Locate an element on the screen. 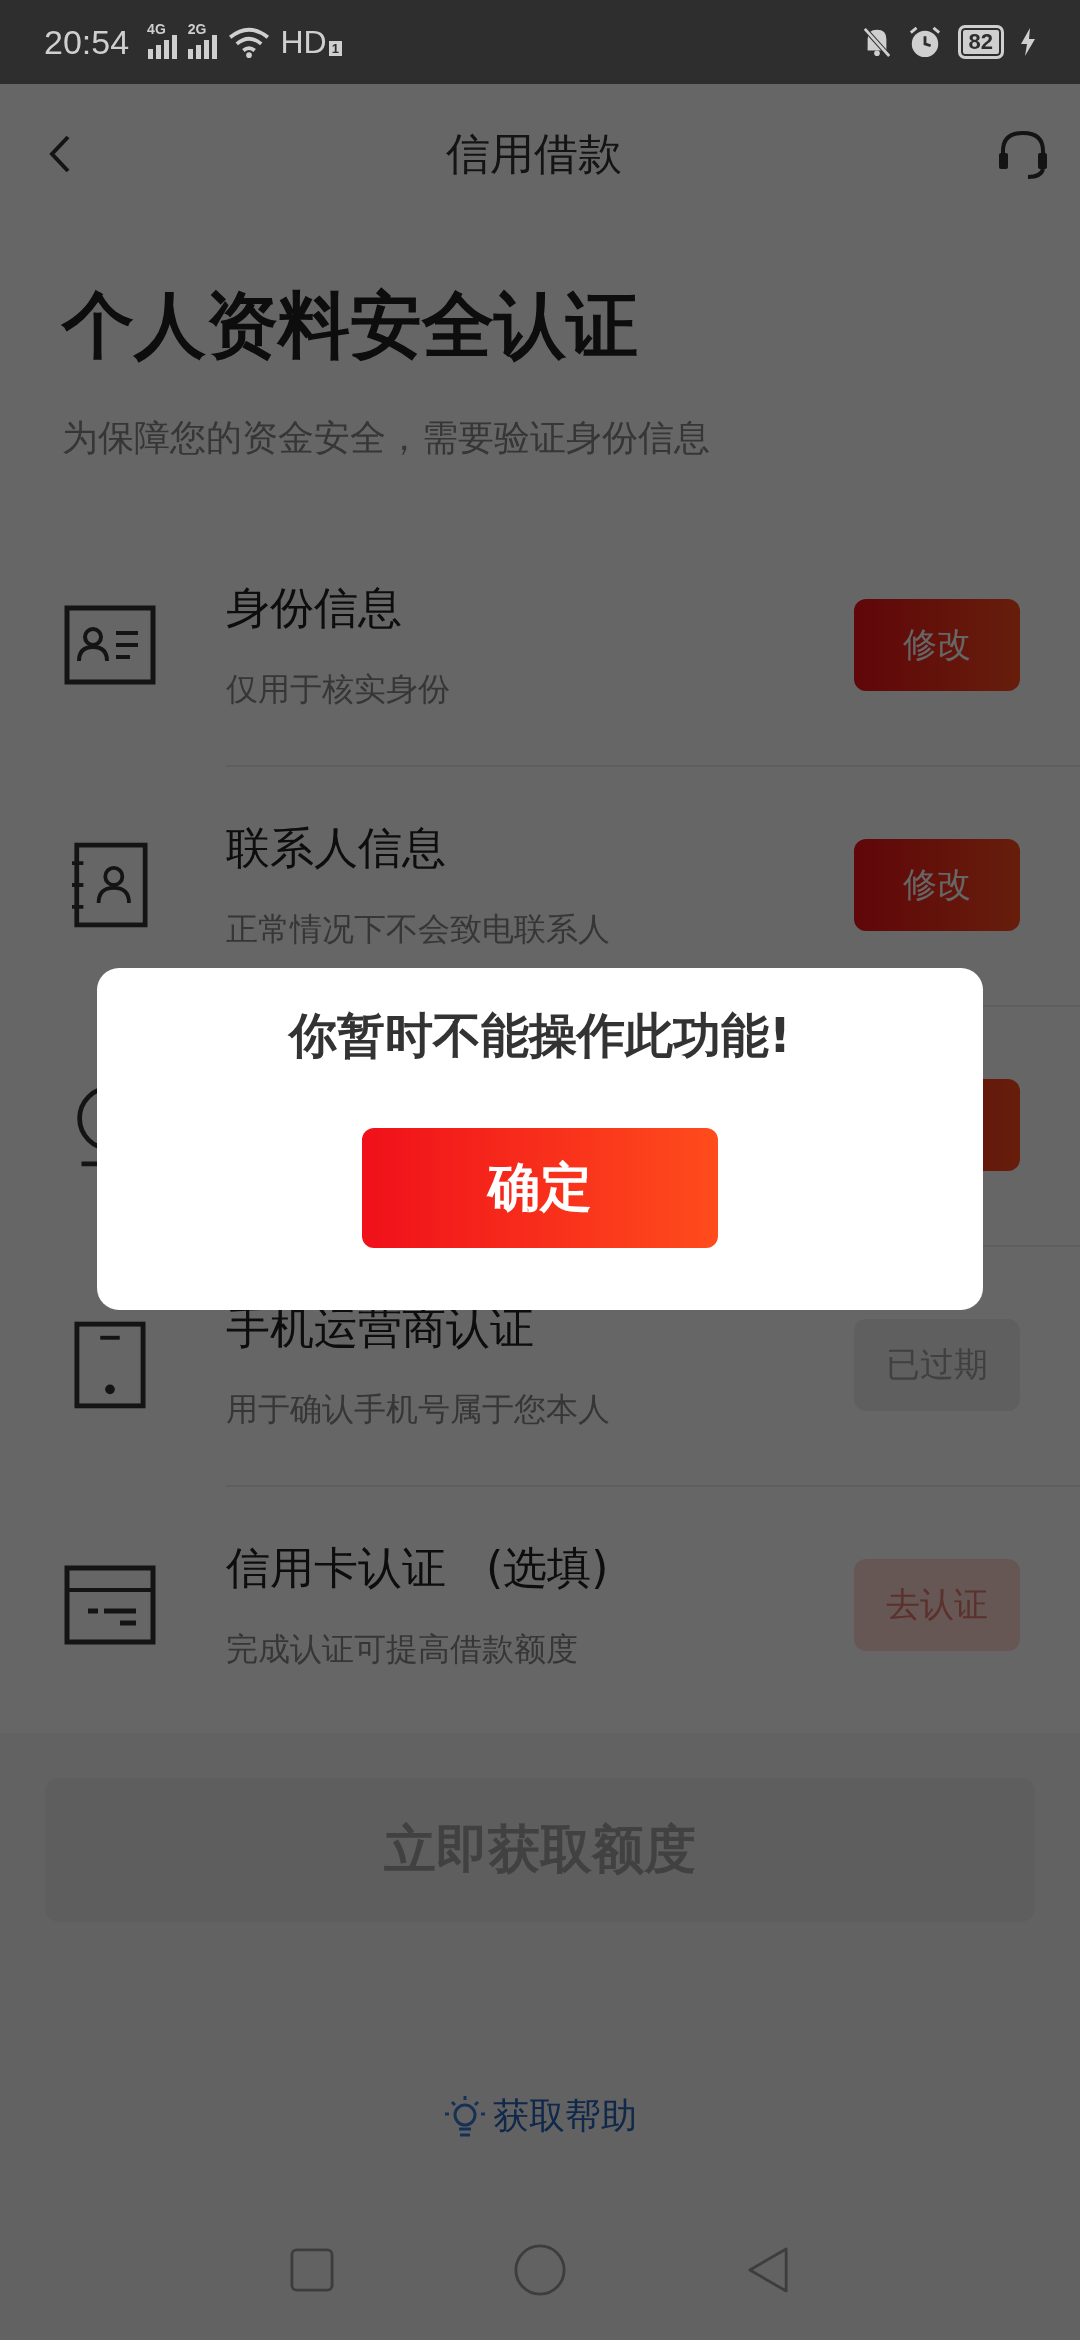  home-icon is located at coordinates (540, 2270).